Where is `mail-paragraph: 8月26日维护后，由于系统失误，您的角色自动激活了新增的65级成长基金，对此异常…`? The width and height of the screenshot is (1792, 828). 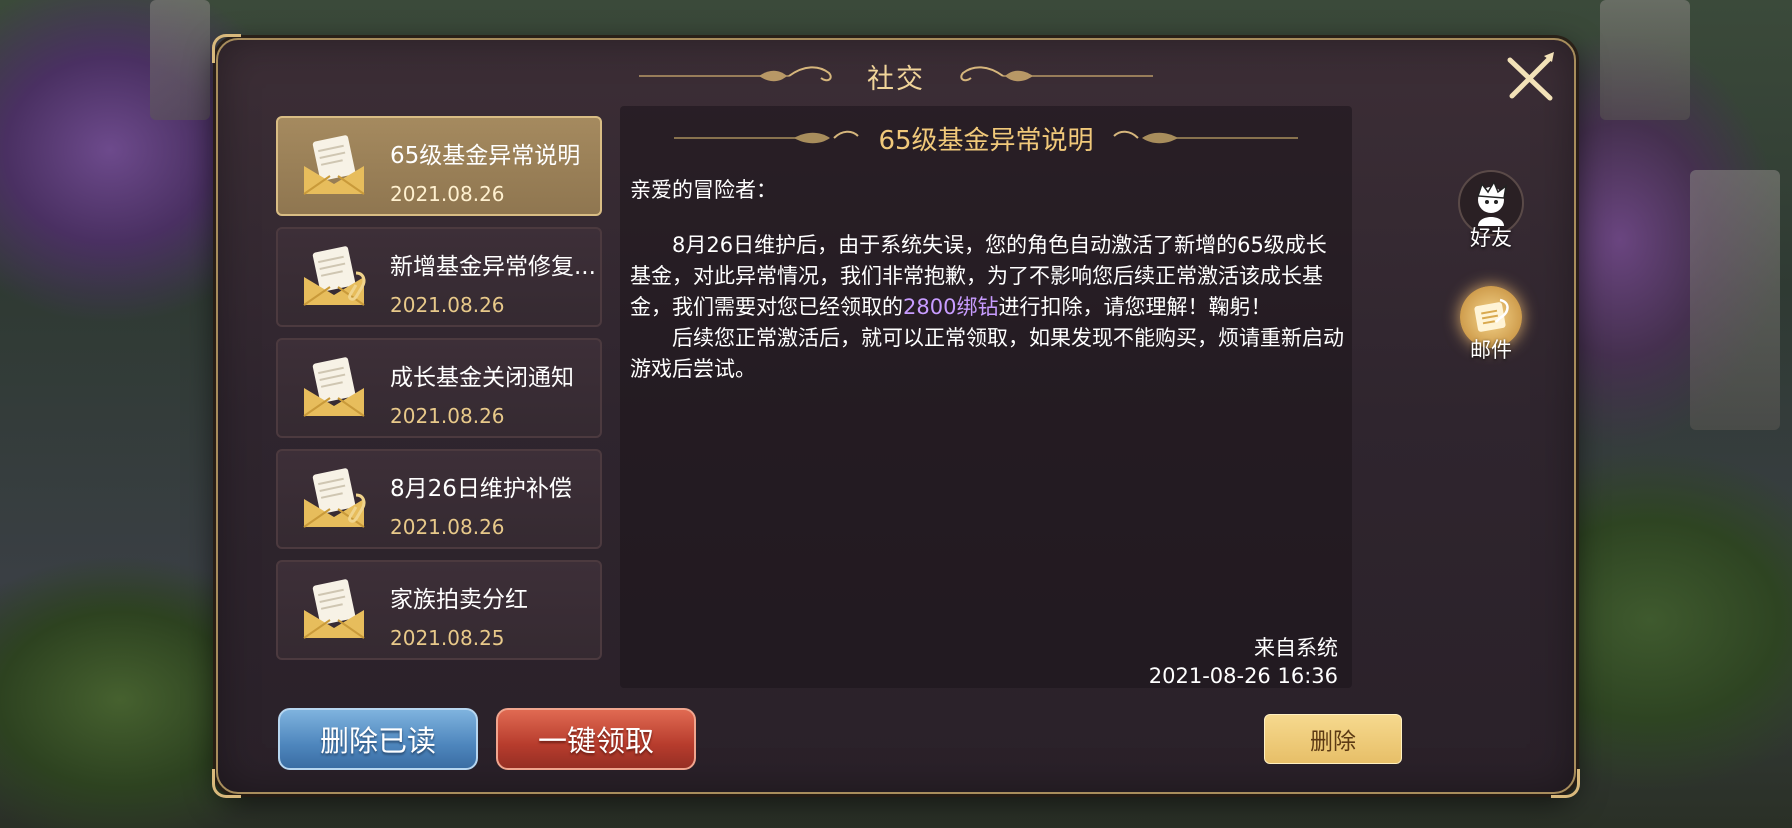
mail-paragraph: 8月26日维护后，由于系统失误，您的角色自动激活了新增的65级成长基金，对此异常… is located at coordinates (987, 276).